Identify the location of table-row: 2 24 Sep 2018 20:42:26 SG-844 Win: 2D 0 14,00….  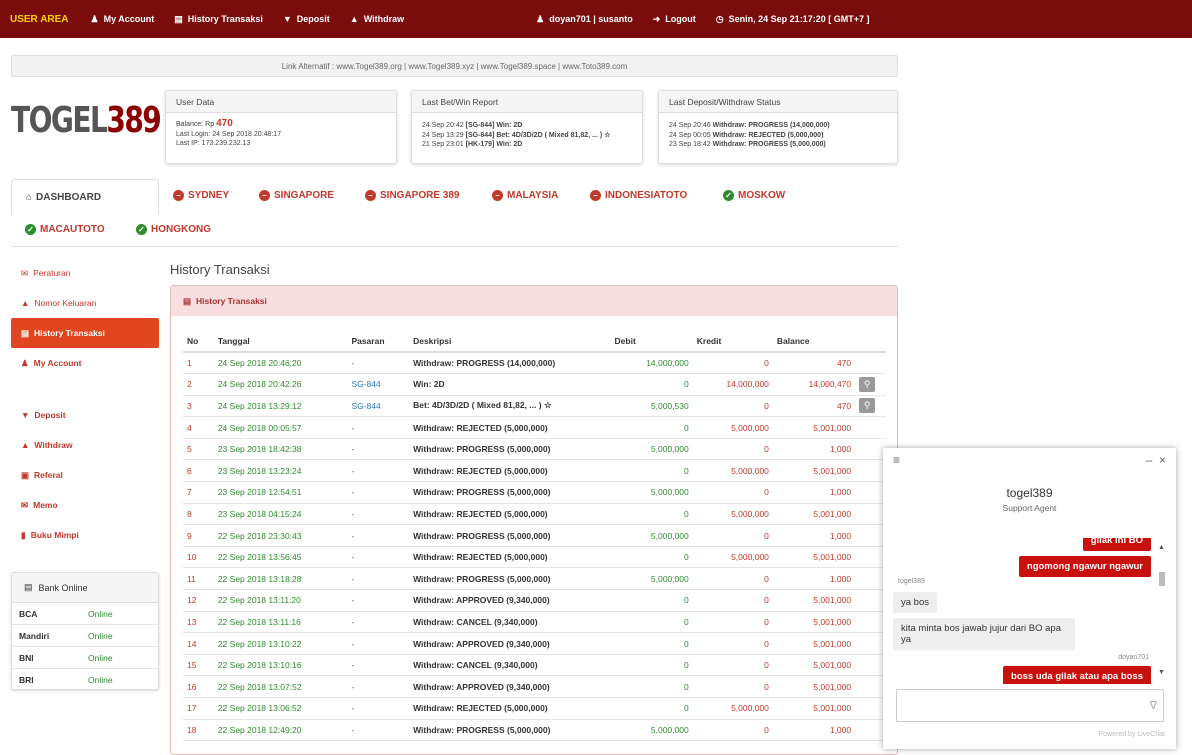
(534, 384).